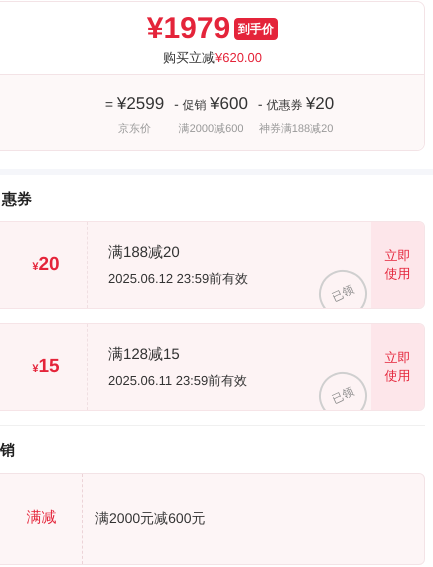 The width and height of the screenshot is (433, 567). What do you see at coordinates (178, 279) in the screenshot?
I see `coupon-validity: 2025.06.12 23:59前有效` at bounding box center [178, 279].